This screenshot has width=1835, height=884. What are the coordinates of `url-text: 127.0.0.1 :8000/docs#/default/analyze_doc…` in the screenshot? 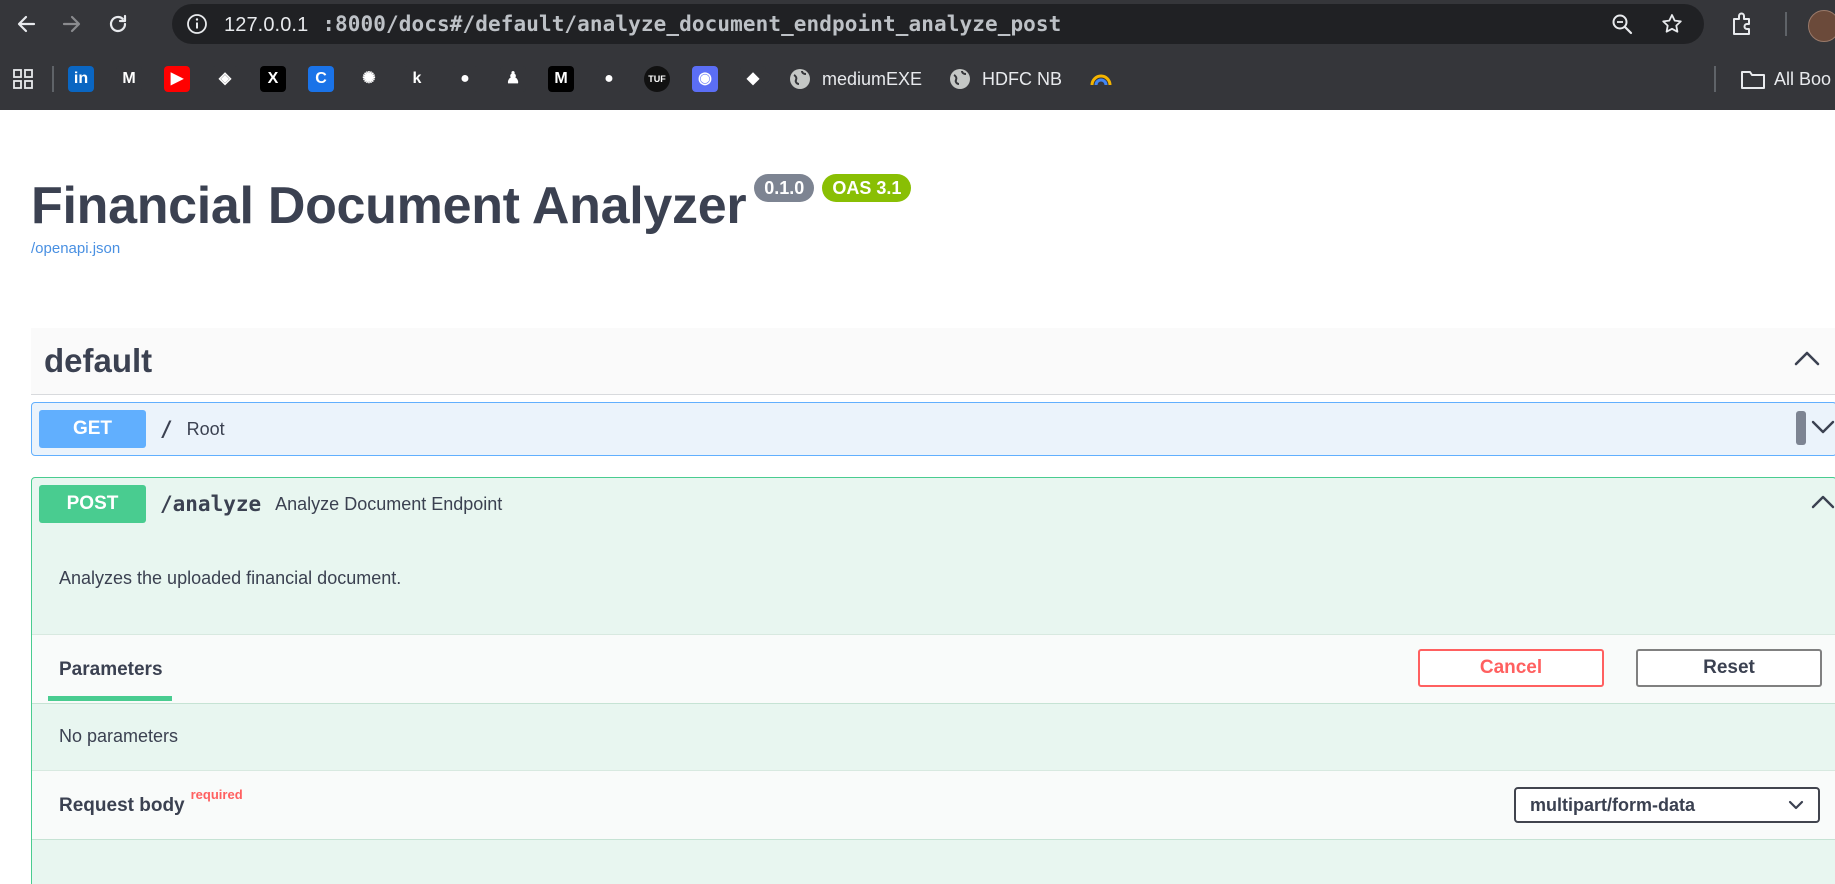 It's located at (642, 24).